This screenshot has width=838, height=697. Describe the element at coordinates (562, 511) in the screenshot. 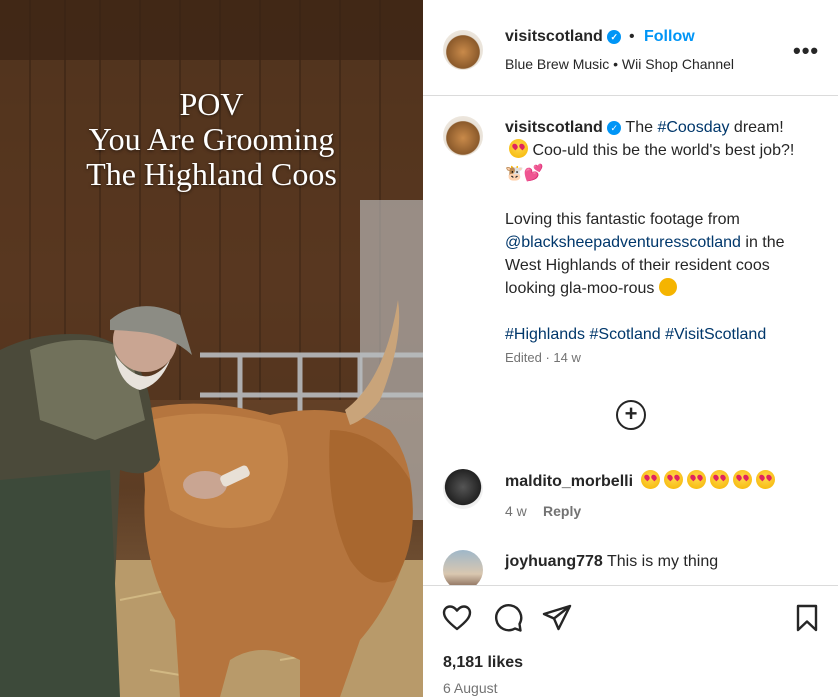

I see `reply-button: Reply` at that location.